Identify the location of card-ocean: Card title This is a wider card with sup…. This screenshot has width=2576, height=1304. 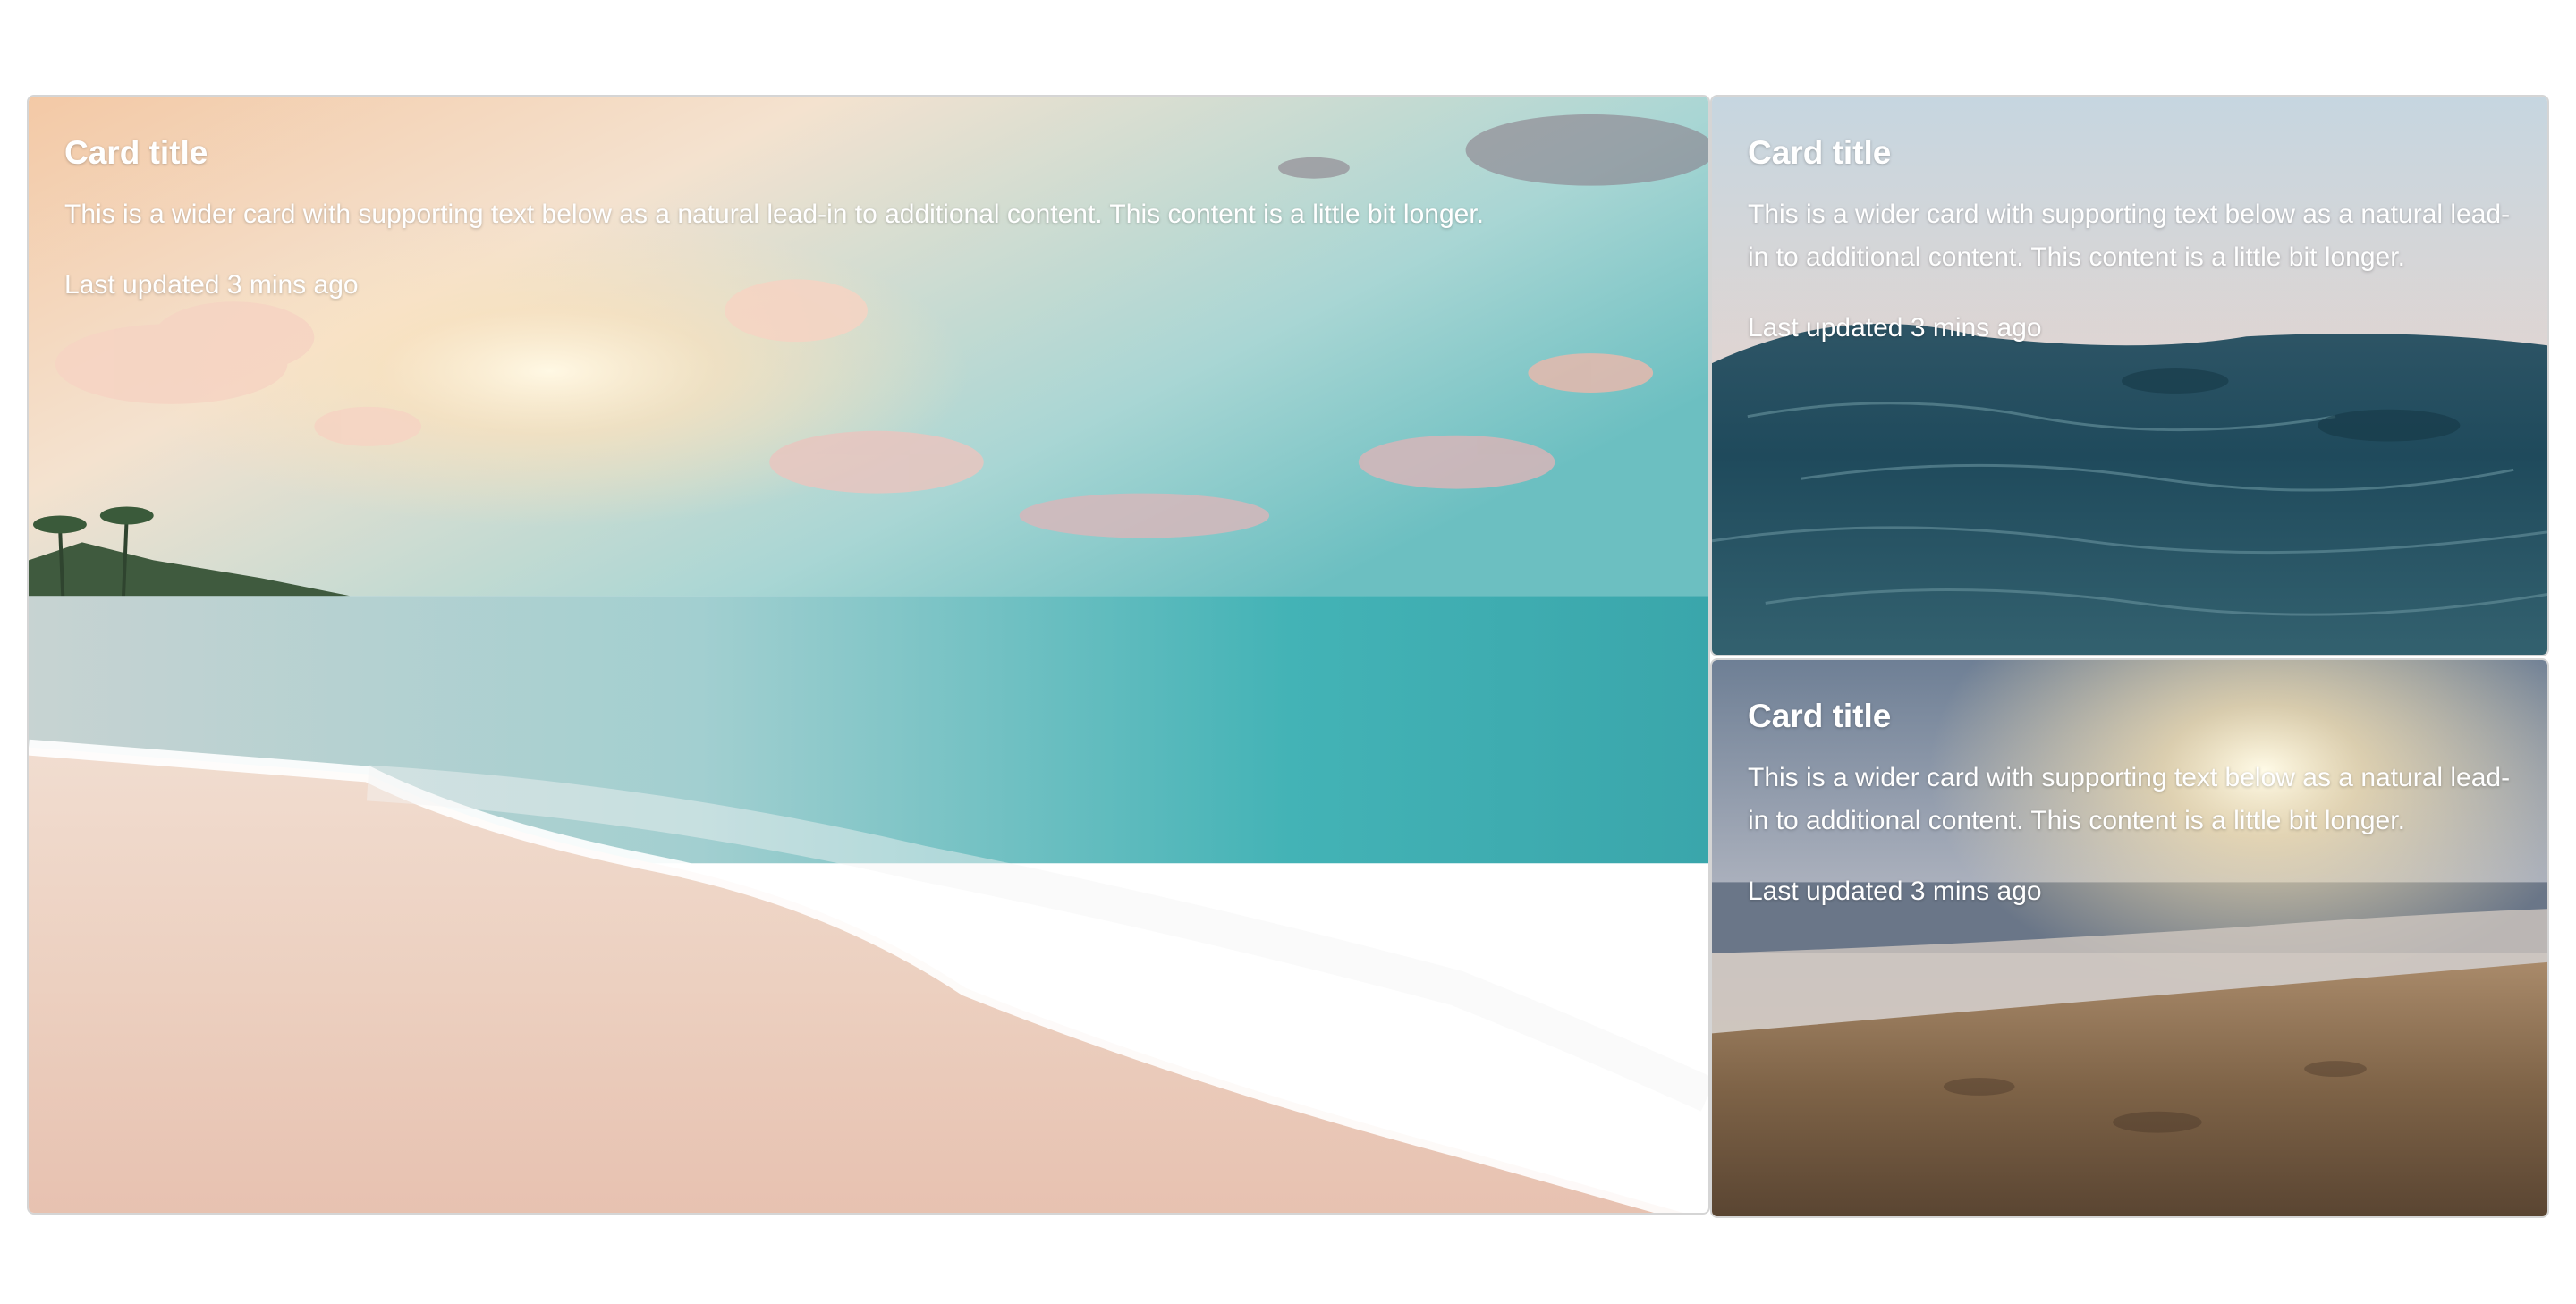
(2129, 375).